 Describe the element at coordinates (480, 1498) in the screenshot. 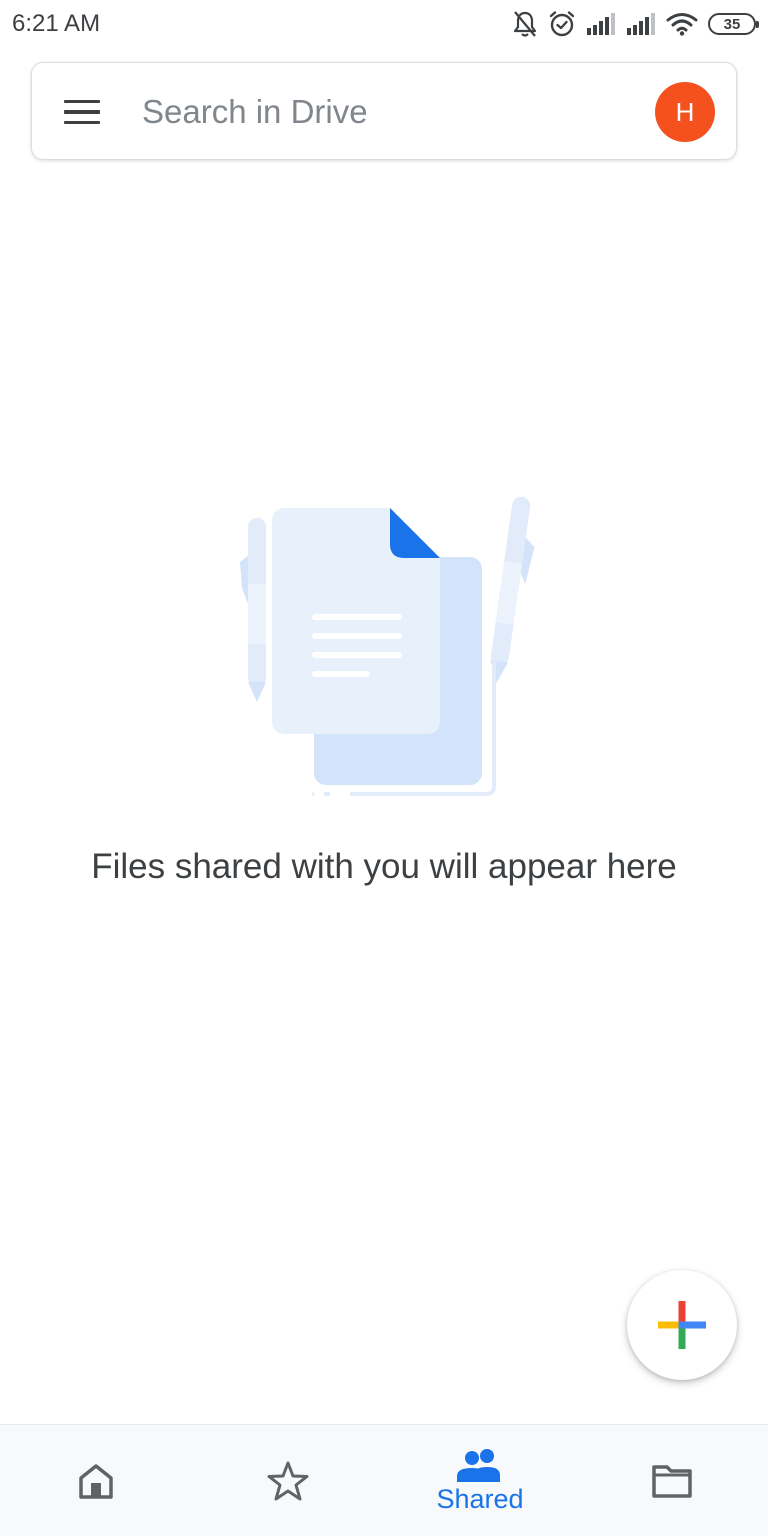

I see `nav-shared-label: Shared` at that location.